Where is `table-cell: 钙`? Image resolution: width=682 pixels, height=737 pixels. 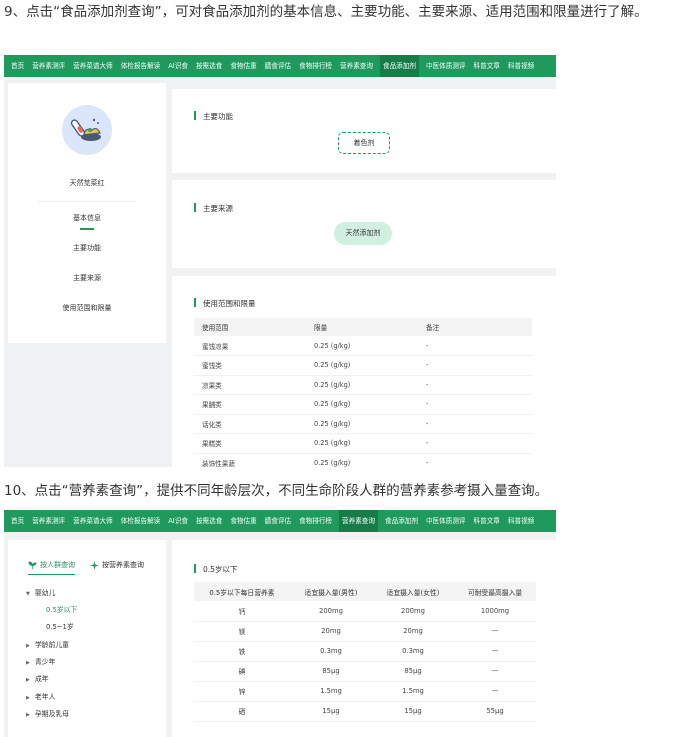 table-cell: 钙 is located at coordinates (242, 611).